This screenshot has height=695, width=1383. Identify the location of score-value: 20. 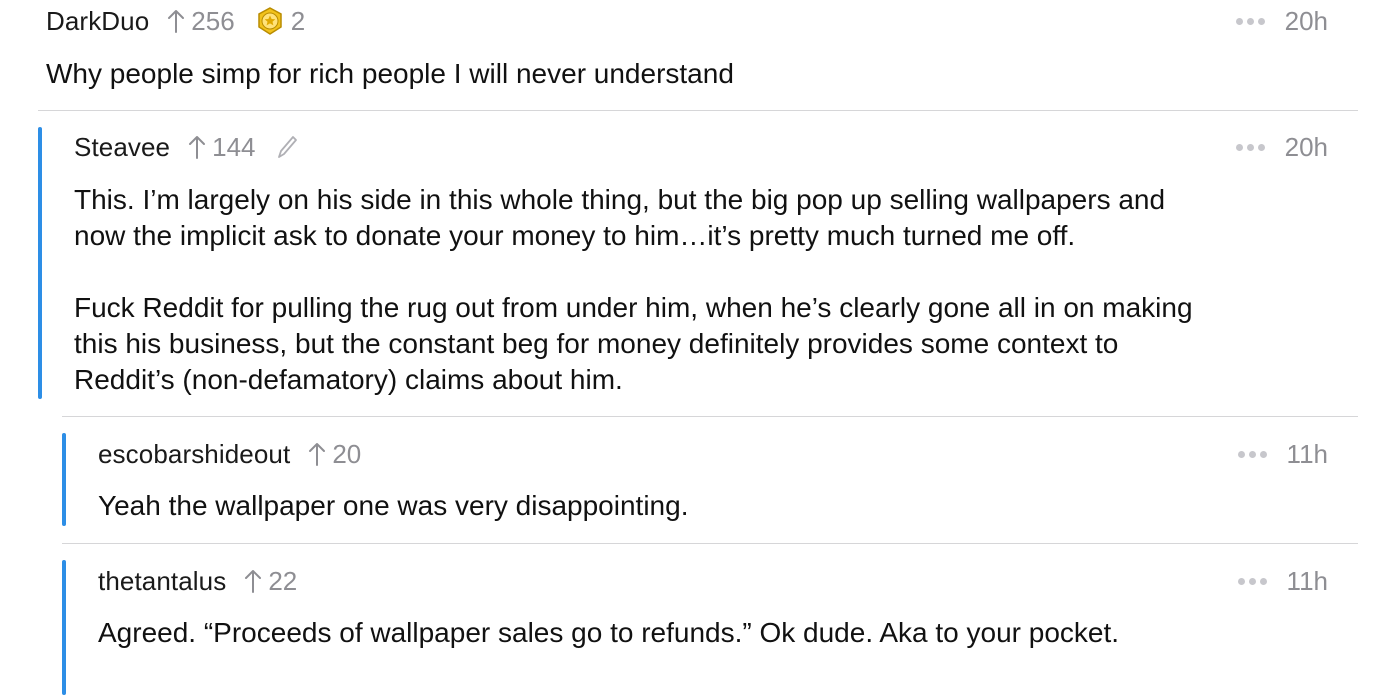
(347, 453).